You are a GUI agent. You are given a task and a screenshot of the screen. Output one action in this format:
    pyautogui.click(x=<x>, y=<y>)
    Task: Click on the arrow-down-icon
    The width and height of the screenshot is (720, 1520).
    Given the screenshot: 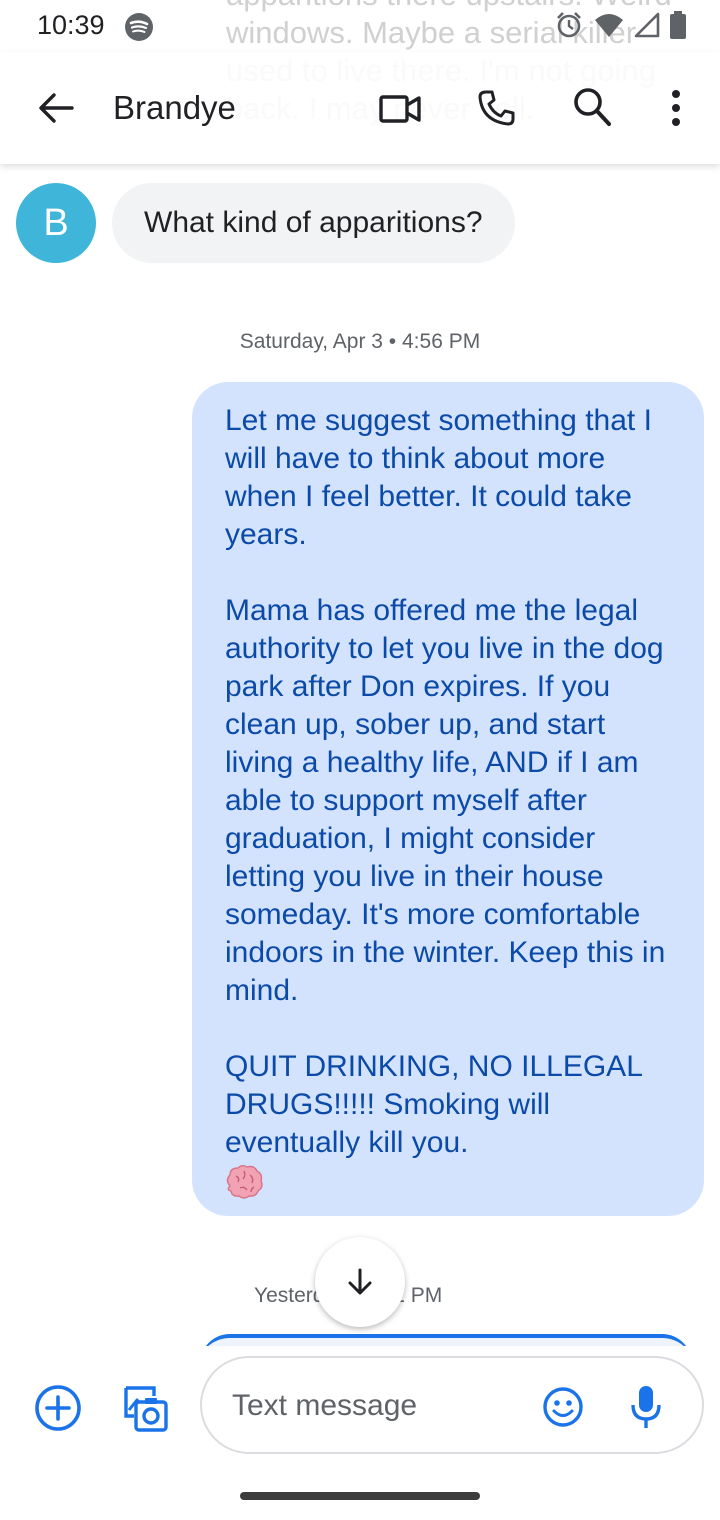 What is the action you would take?
    pyautogui.click(x=360, y=1281)
    